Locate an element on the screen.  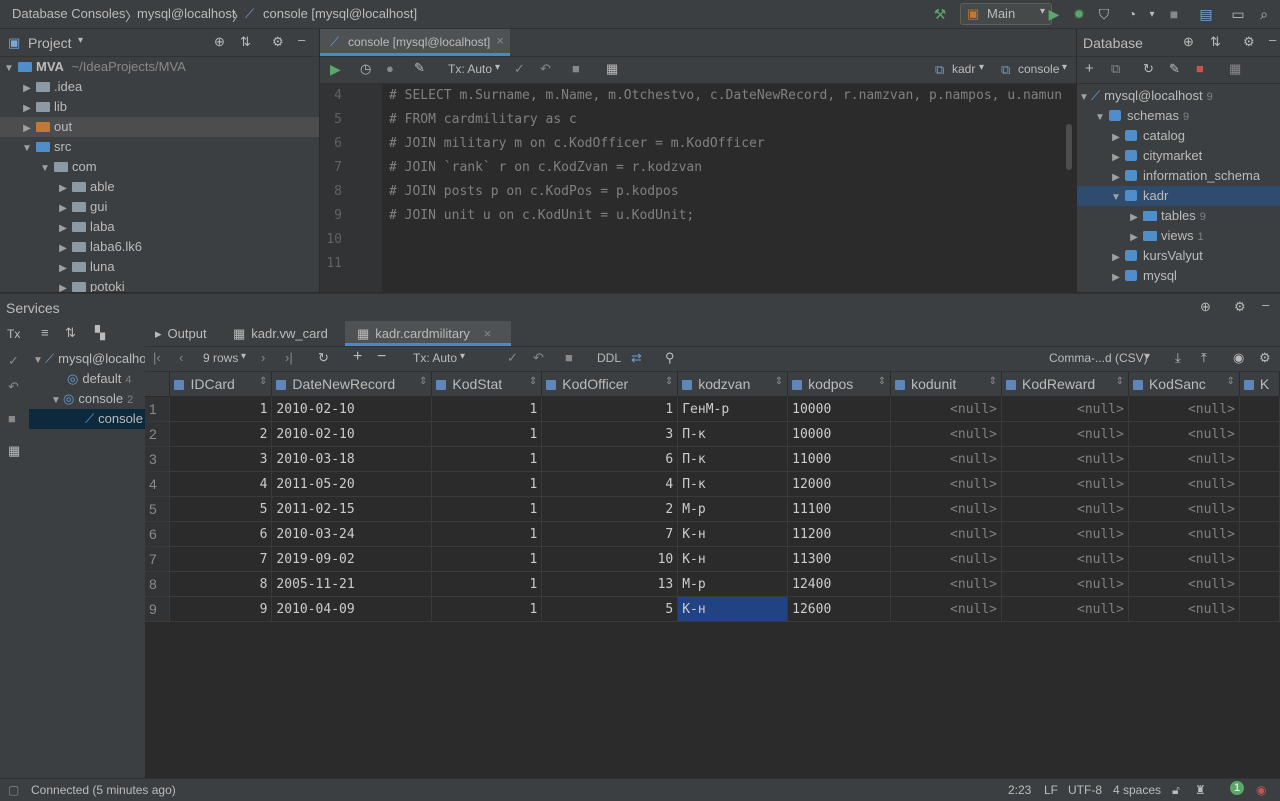
view-eye-icon: ◉ is located at coordinates (1238, 358).